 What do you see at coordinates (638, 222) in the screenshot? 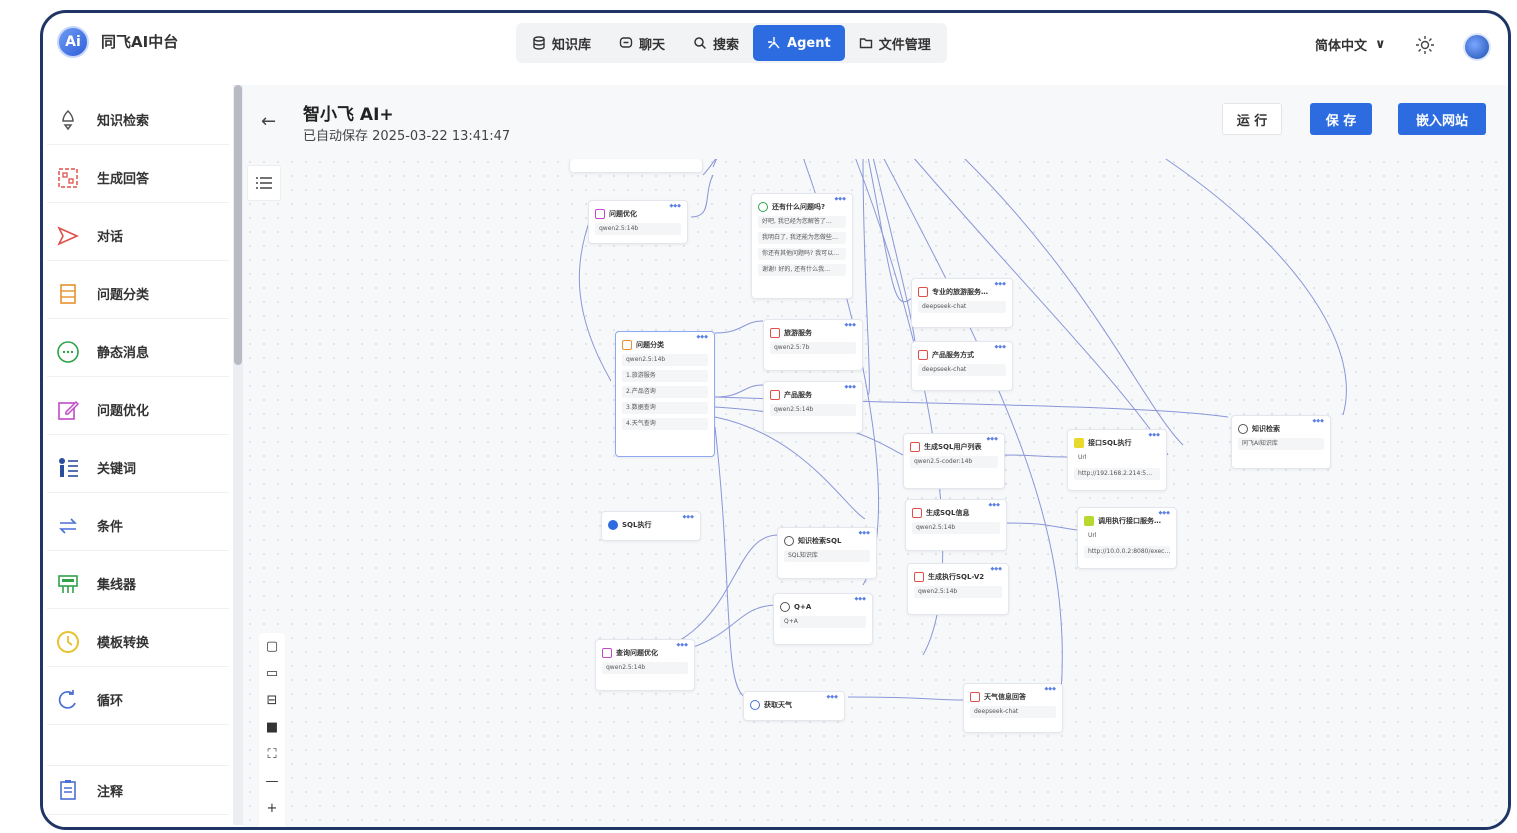
I see `flow-node: ◆◆◆ 问题优化 qwen2.5:14b` at bounding box center [638, 222].